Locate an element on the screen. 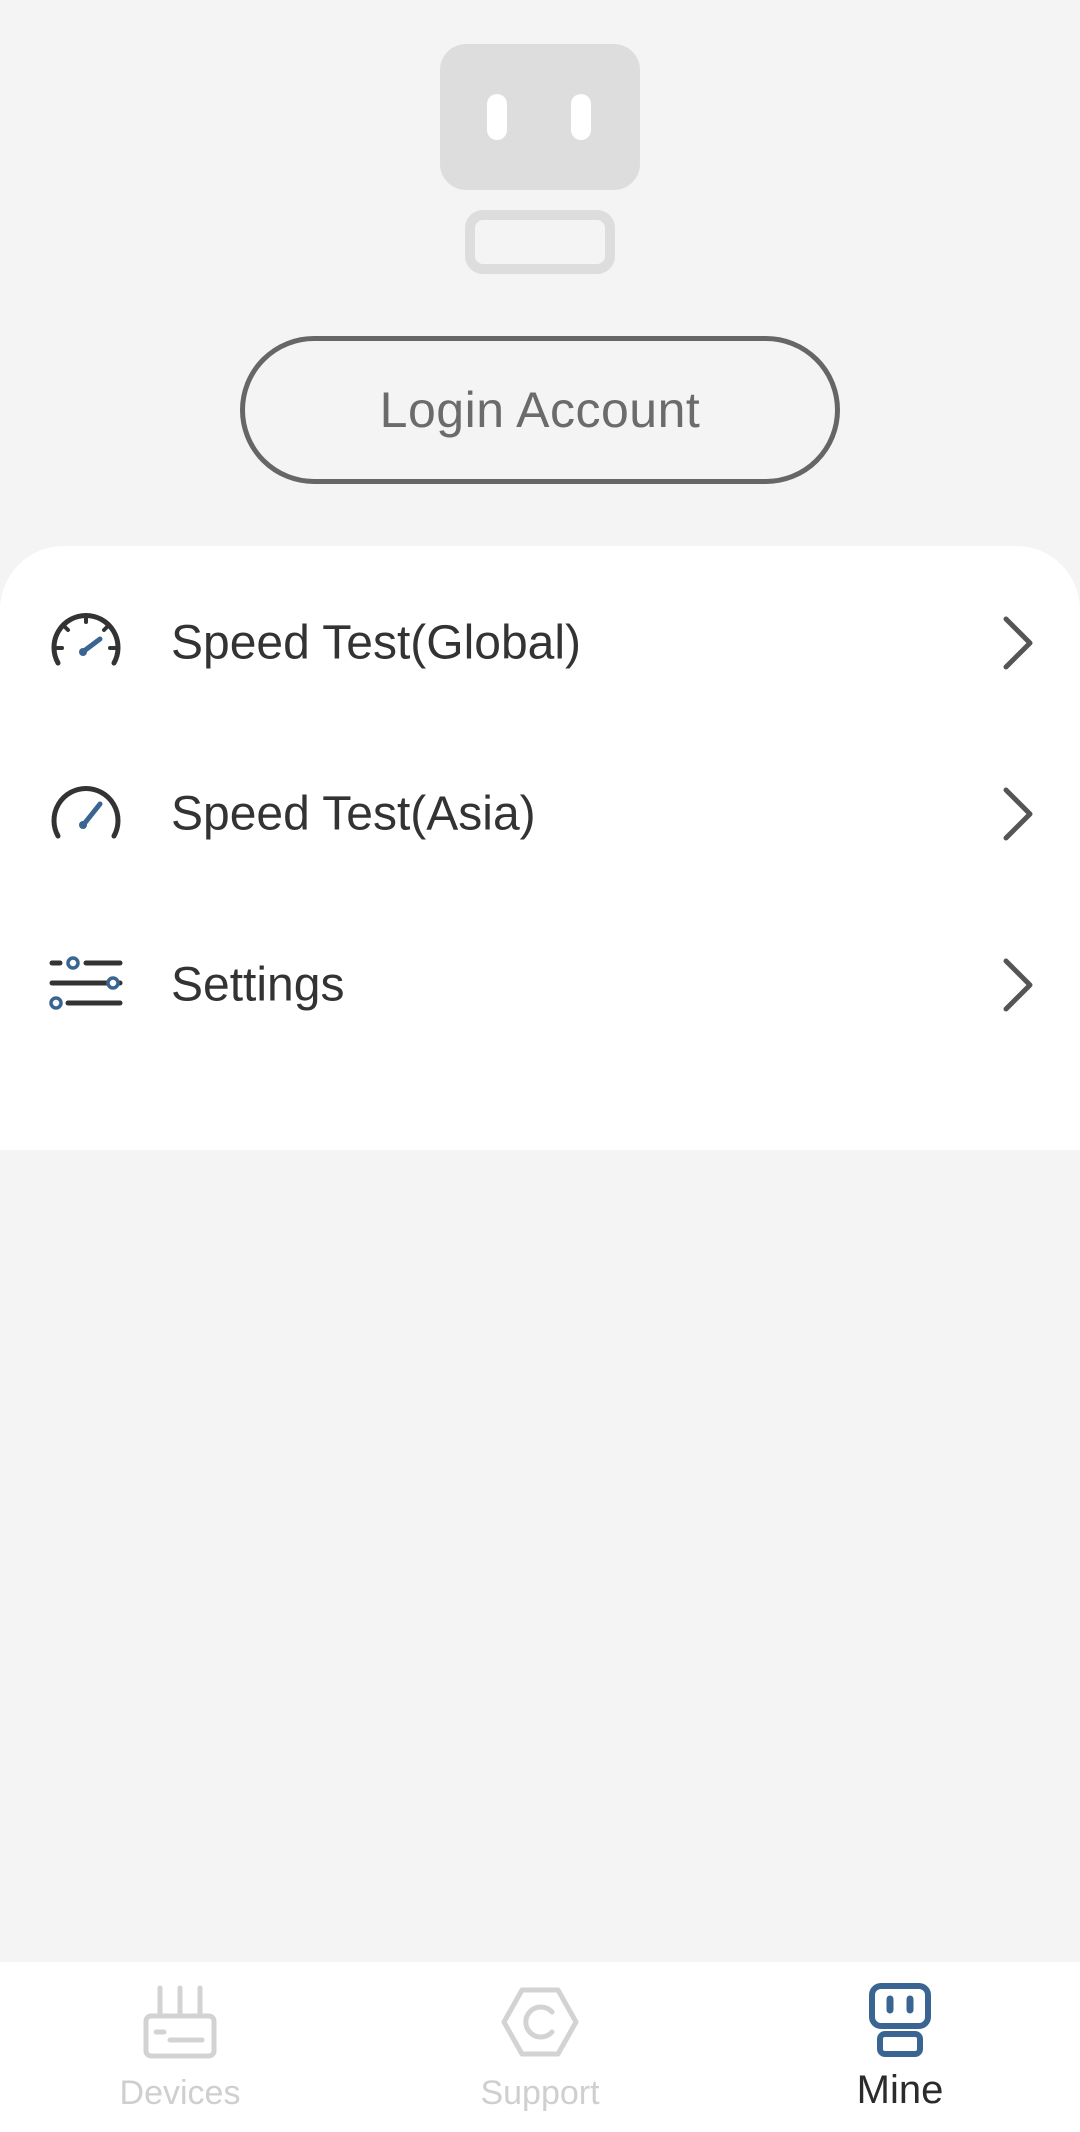 The image size is (1080, 2132). menu-item-settings: Settings is located at coordinates (540, 985).